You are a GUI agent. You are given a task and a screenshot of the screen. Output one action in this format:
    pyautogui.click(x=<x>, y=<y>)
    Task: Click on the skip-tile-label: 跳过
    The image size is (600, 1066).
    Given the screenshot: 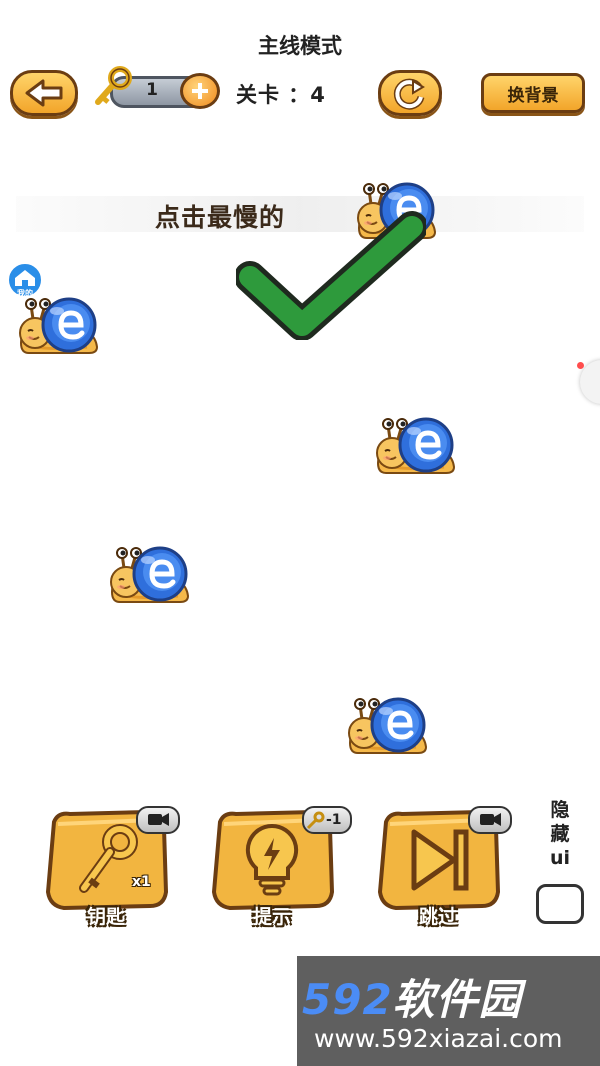 What is the action you would take?
    pyautogui.click(x=437, y=917)
    